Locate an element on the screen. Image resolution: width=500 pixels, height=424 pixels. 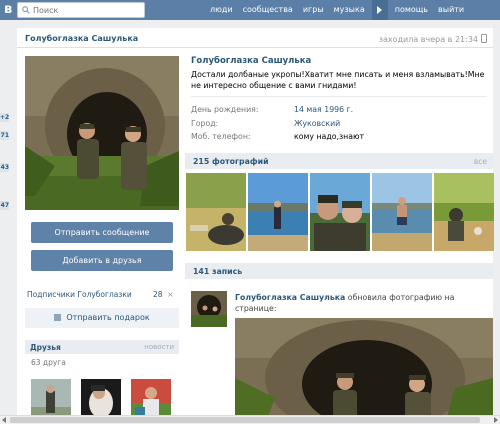
post-avatar-photo is located at coordinates (209, 309).